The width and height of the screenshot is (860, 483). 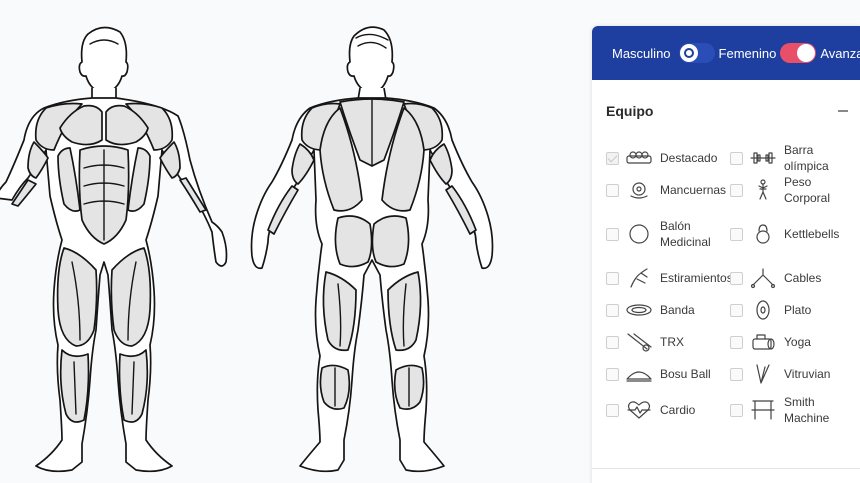 I want to click on equipment-item-cables: Cables, so click(x=794, y=278).